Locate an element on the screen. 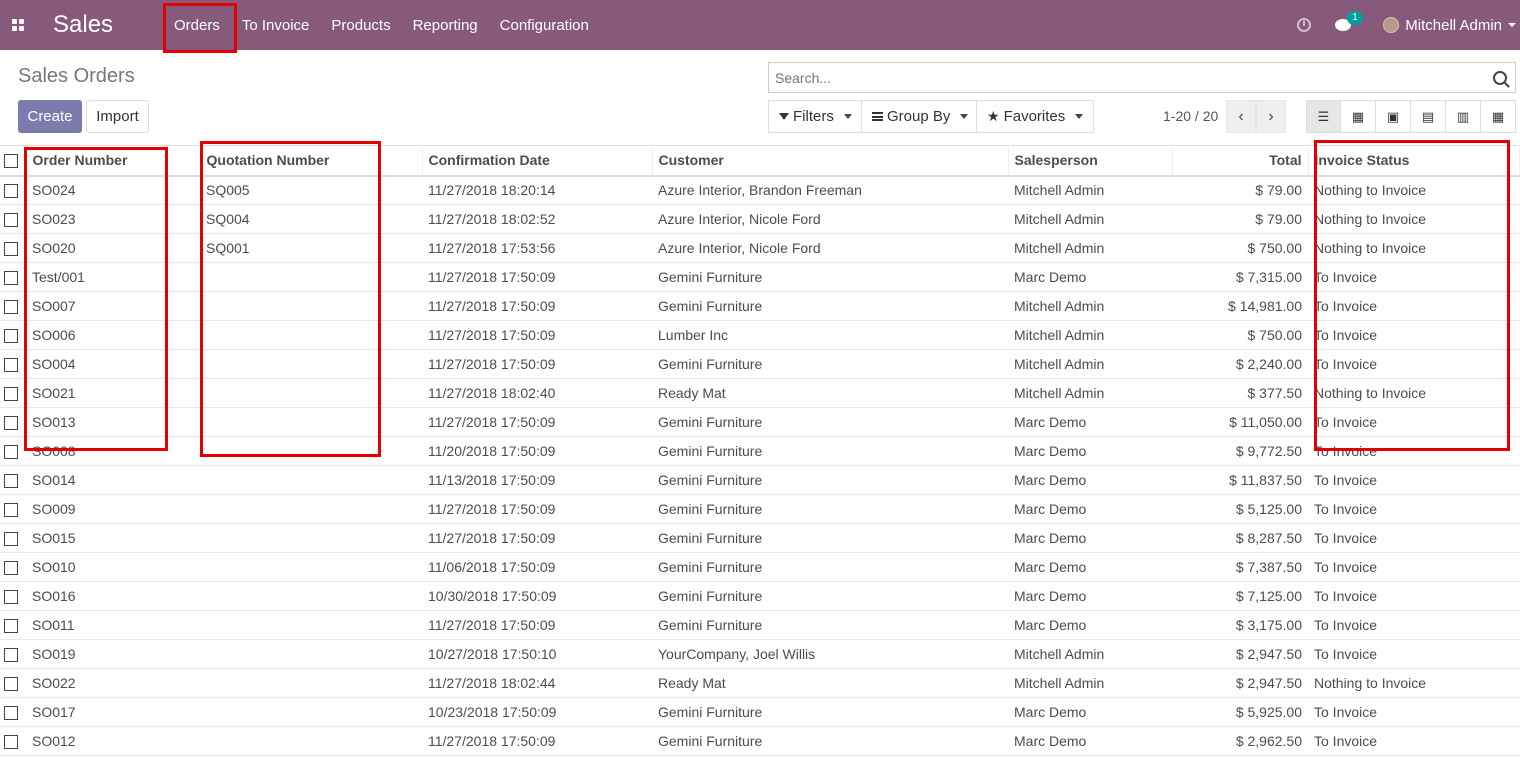 The width and height of the screenshot is (1520, 758). cell-salesperson: Mitchell Admin is located at coordinates (1090, 335).